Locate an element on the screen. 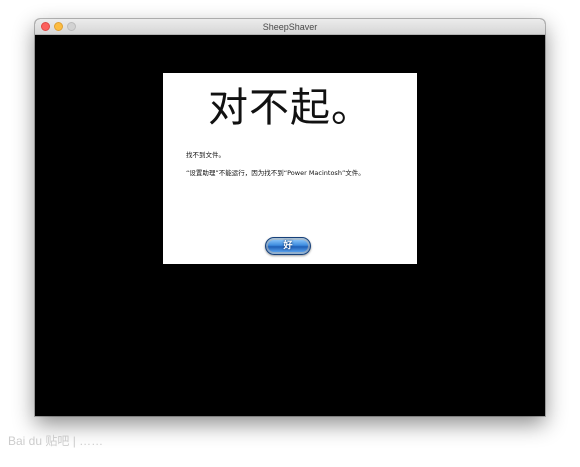 This screenshot has height=467, width=580. dialog-message-primary: 找不到文件。 is located at coordinates (205, 155).